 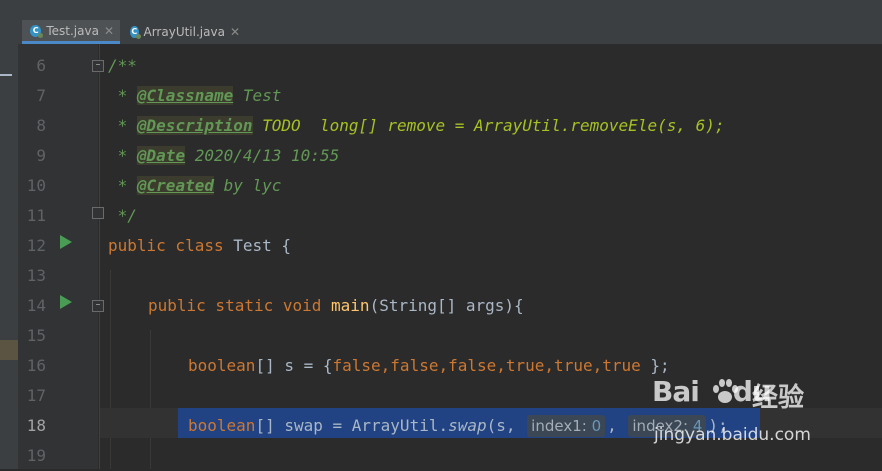 What do you see at coordinates (175, 185) in the screenshot?
I see `javadoc-tag: @Created` at bounding box center [175, 185].